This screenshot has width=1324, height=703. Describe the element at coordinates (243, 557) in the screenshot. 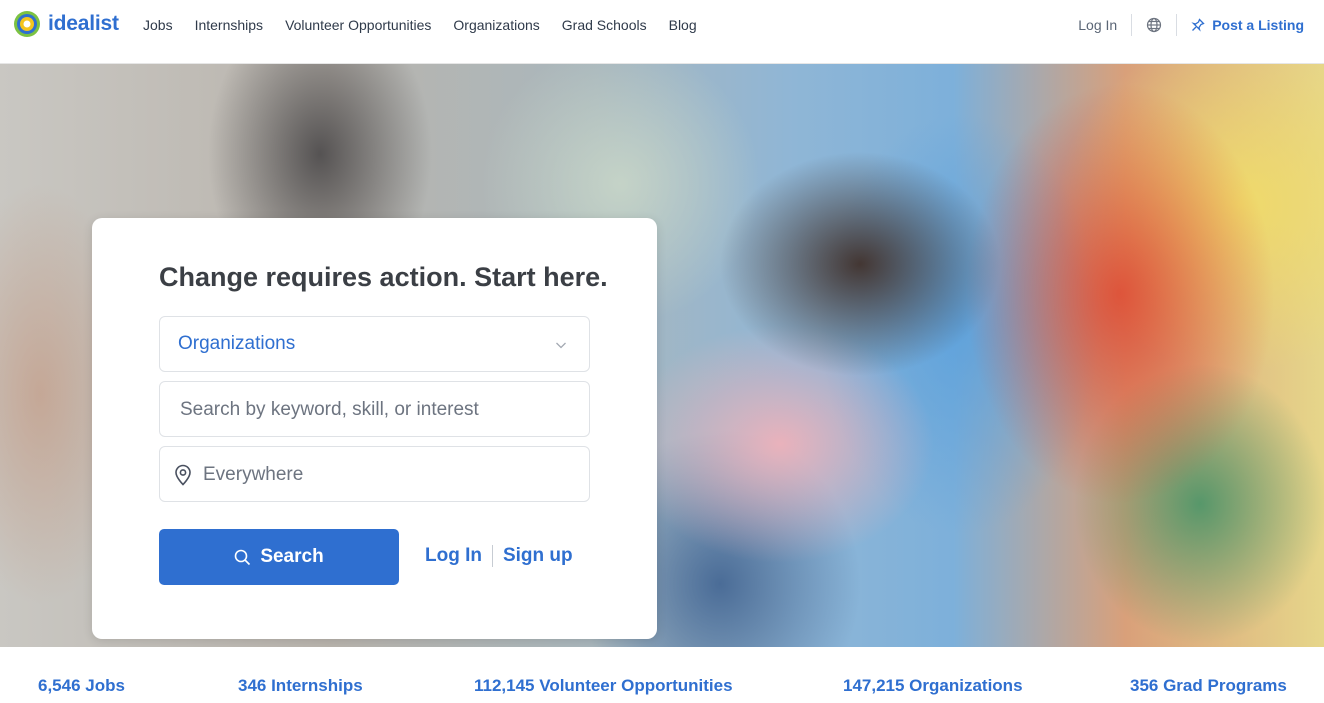

I see `search-icon` at that location.